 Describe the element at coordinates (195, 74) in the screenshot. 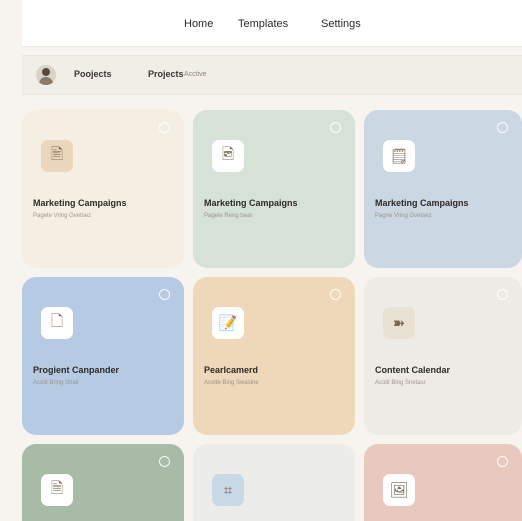

I see `breadcrumb-item-active: Acctive` at that location.